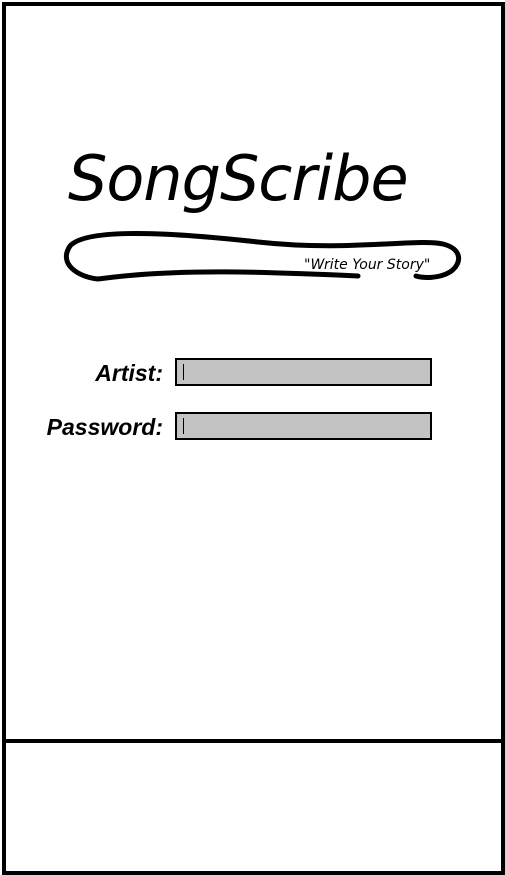 This screenshot has width=505, height=875. What do you see at coordinates (238, 178) in the screenshot?
I see `app-title: SongScribe` at bounding box center [238, 178].